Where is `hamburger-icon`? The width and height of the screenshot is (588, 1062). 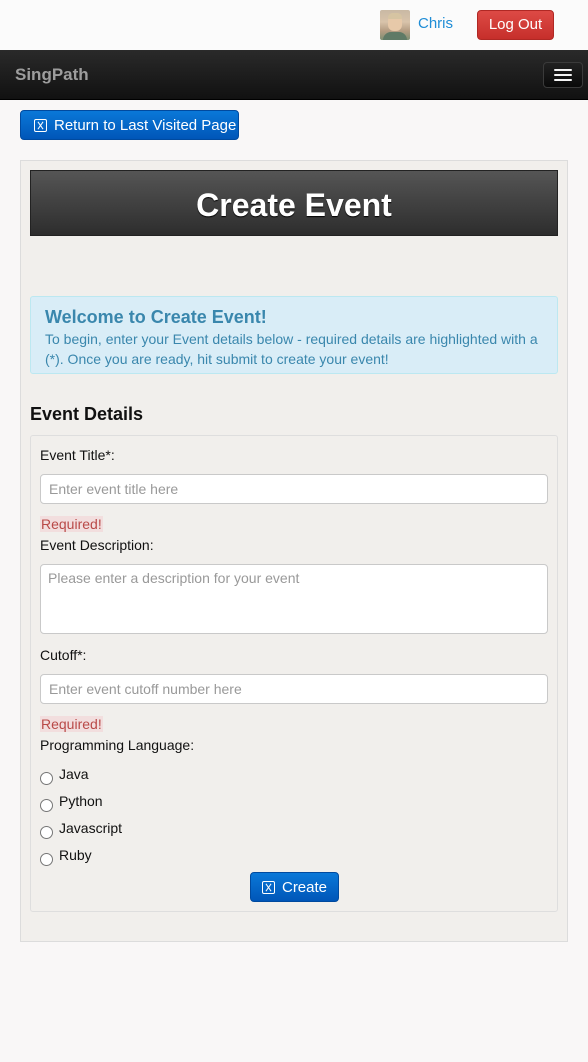 hamburger-icon is located at coordinates (563, 70).